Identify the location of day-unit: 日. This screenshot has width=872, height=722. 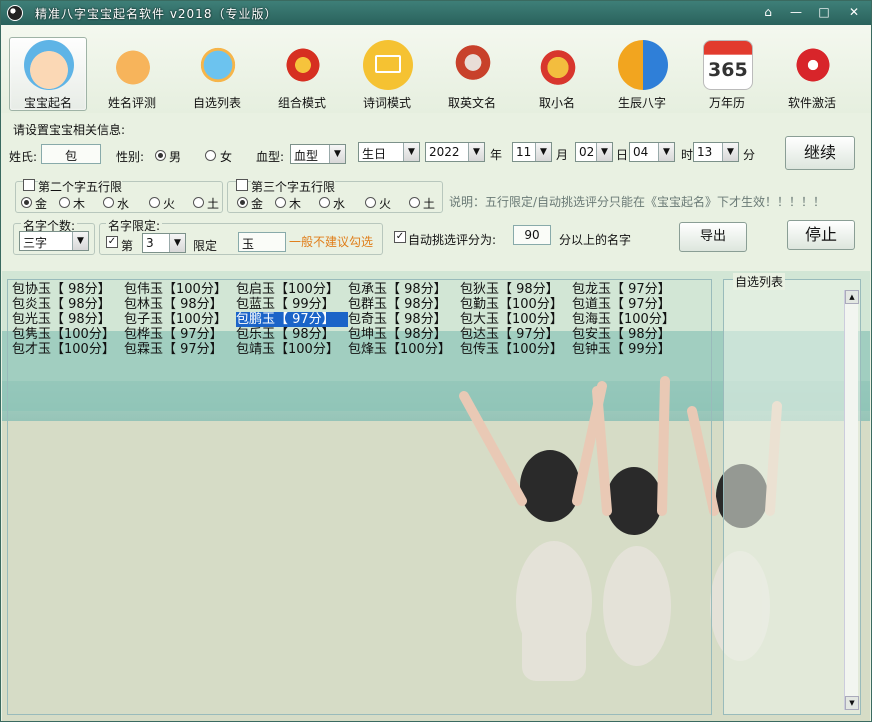
(622, 155).